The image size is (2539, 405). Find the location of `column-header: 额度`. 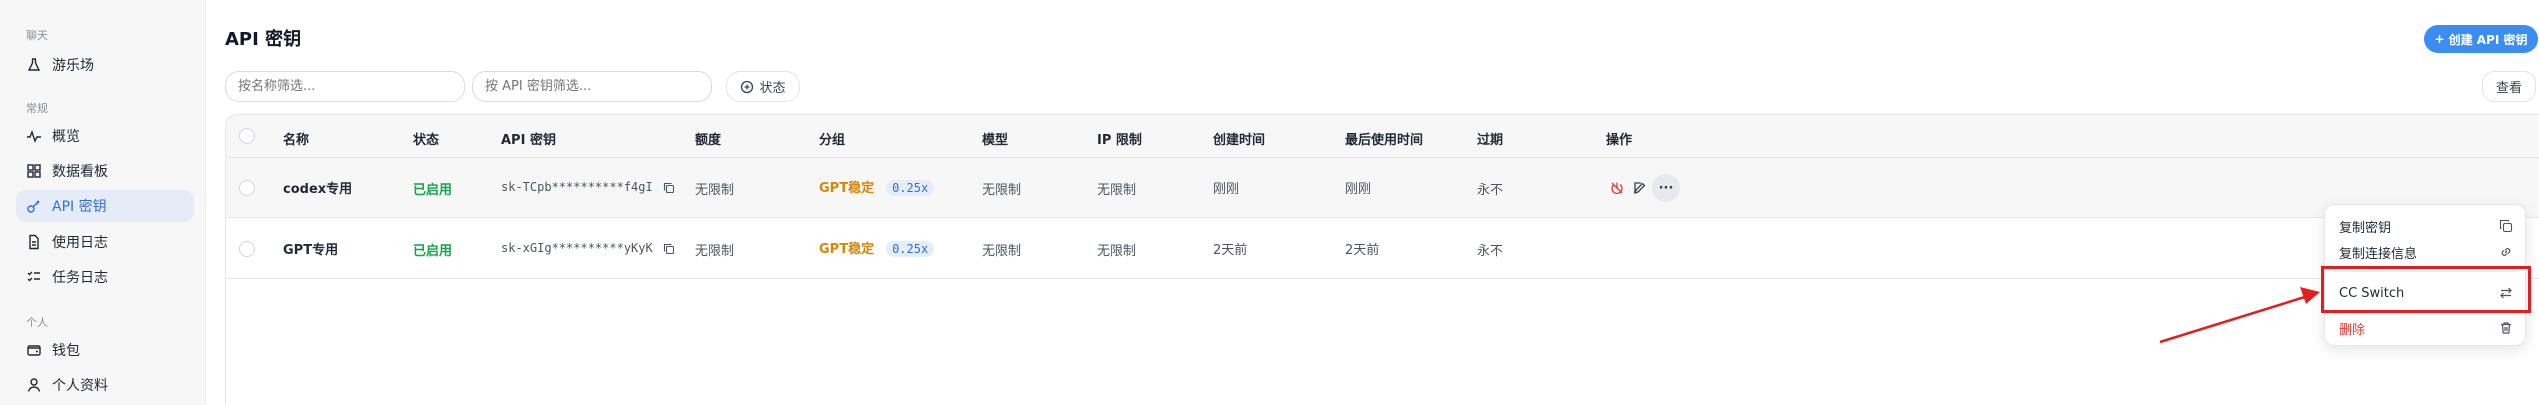

column-header: 额度 is located at coordinates (708, 140).